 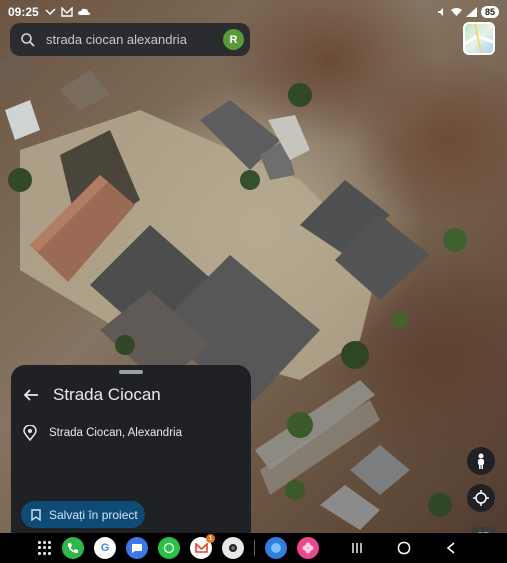 What do you see at coordinates (107, 394) in the screenshot?
I see `place-title: Strada Ciocan` at bounding box center [107, 394].